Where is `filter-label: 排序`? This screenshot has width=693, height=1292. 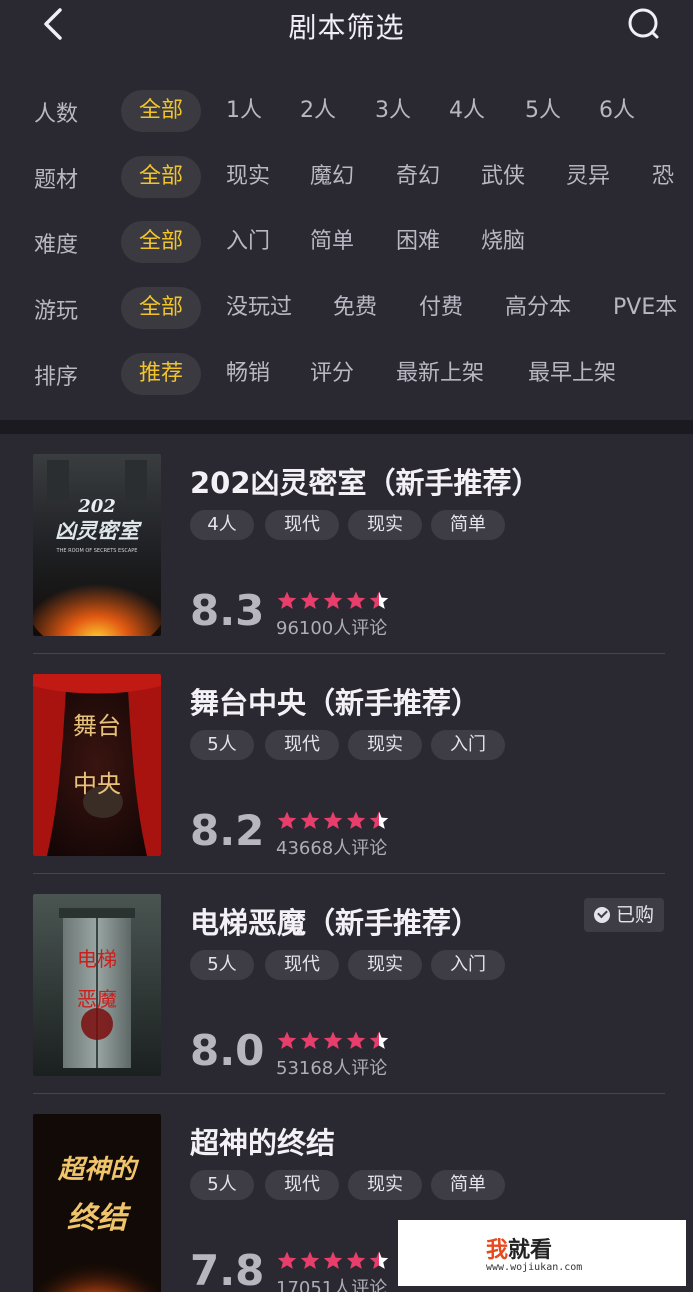
filter-label: 排序 is located at coordinates (56, 377).